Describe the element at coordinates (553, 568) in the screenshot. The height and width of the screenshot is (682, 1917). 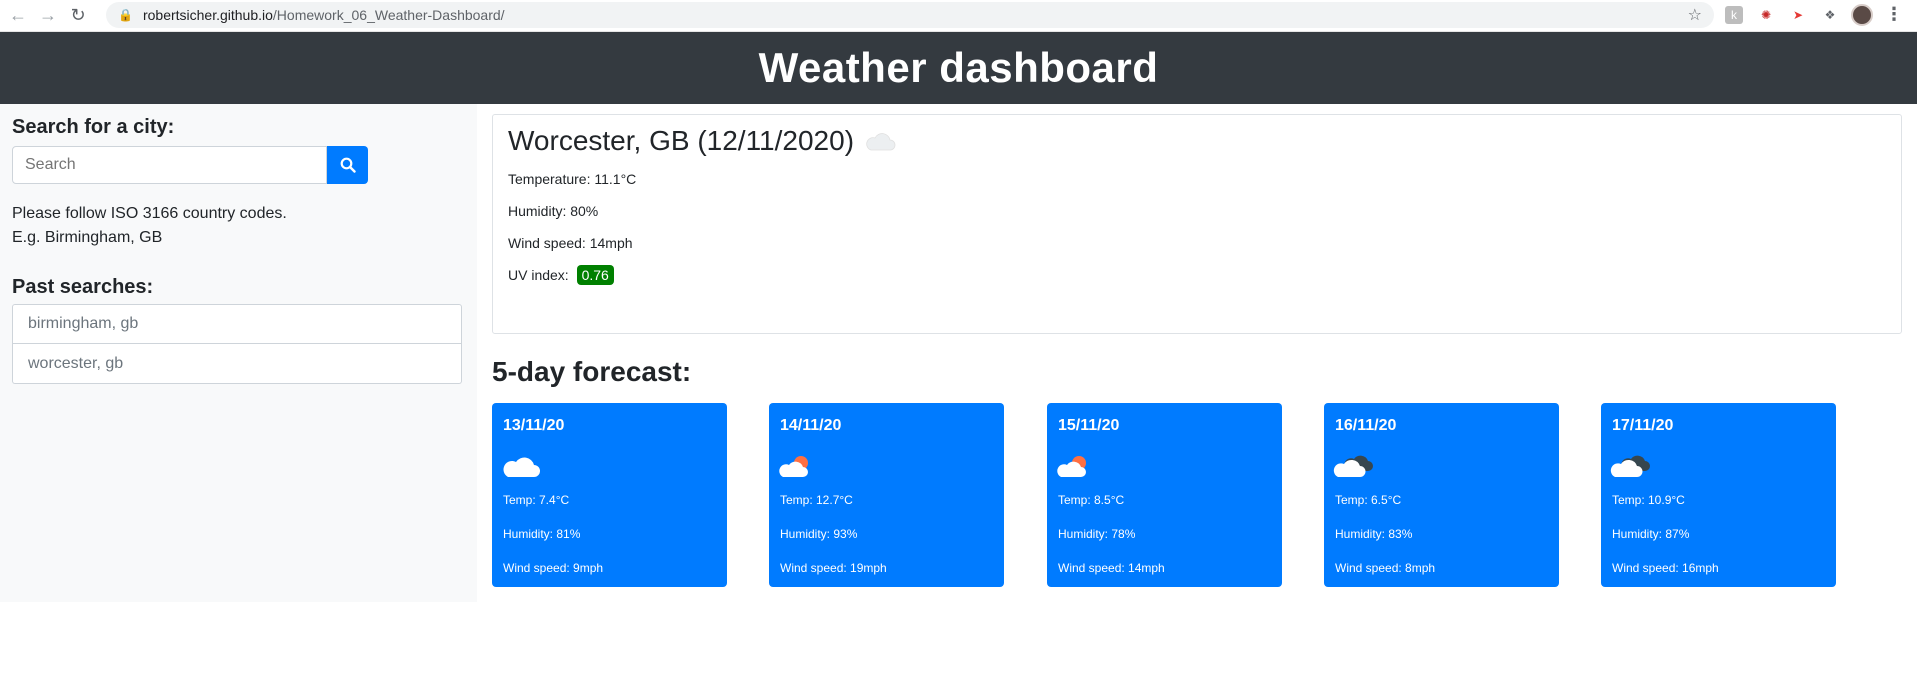
I see `forecast-wind: Wind speed: 9mph` at that location.